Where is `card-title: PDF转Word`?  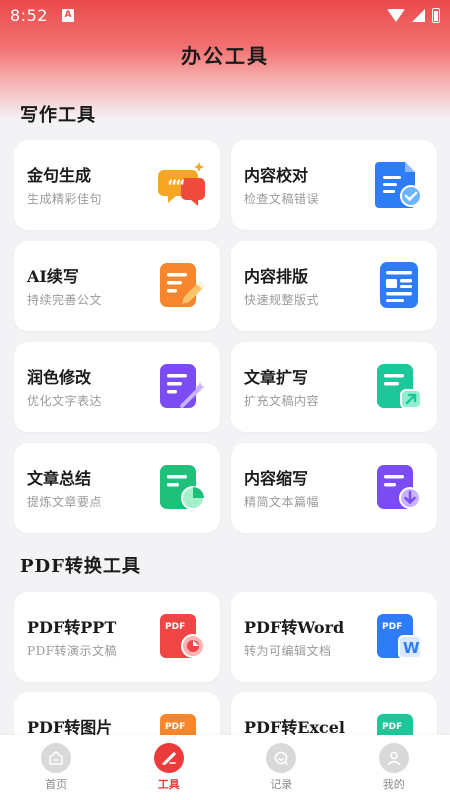 card-title: PDF转Word is located at coordinates (294, 627).